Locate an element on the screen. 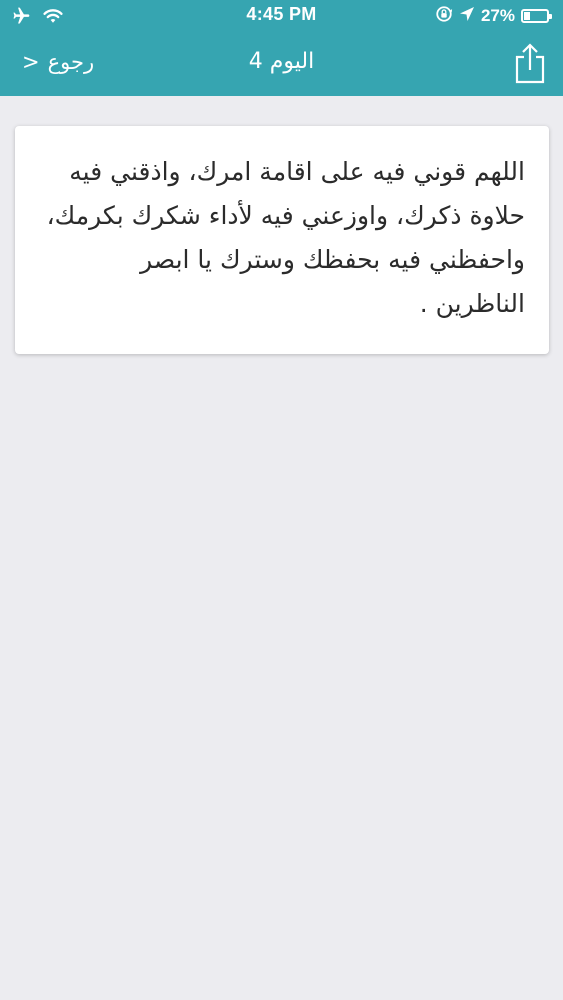 The width and height of the screenshot is (563, 1000). battery-level is located at coordinates (527, 16).